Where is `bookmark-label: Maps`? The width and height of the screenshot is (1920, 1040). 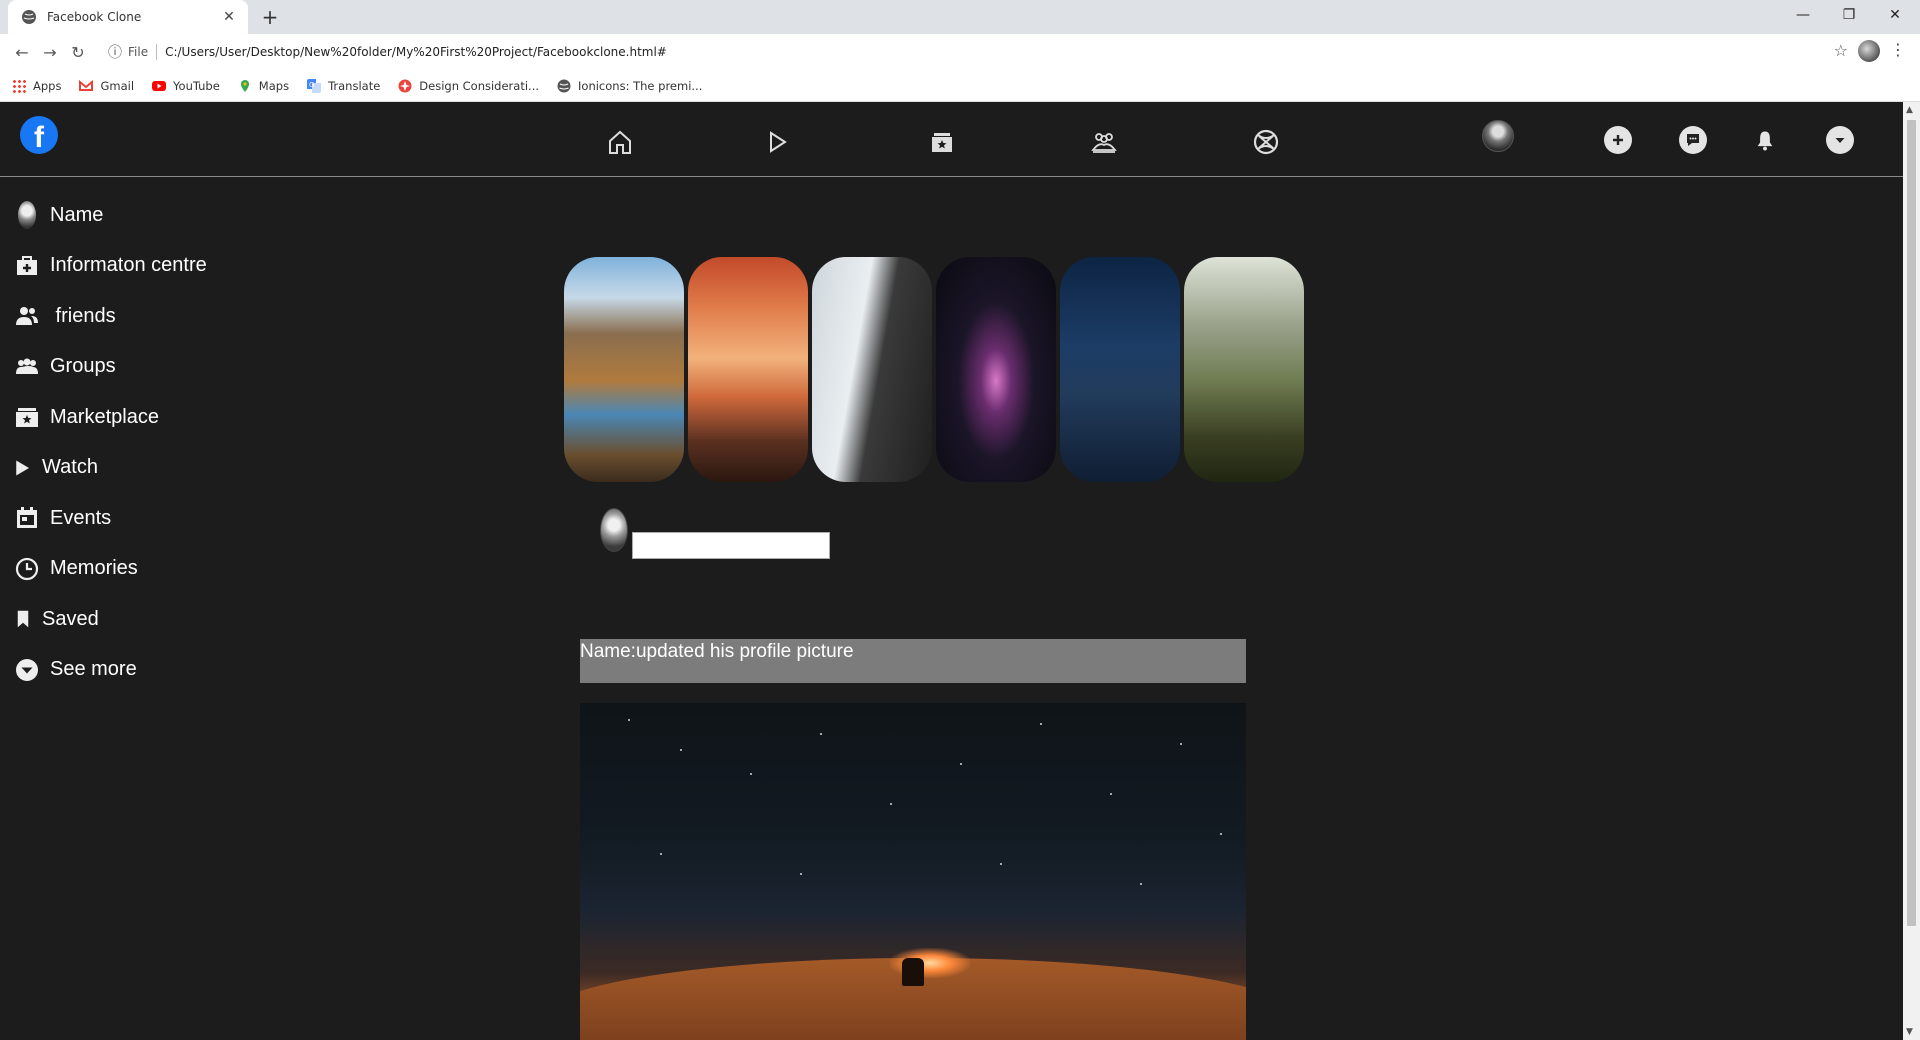 bookmark-label: Maps is located at coordinates (274, 85).